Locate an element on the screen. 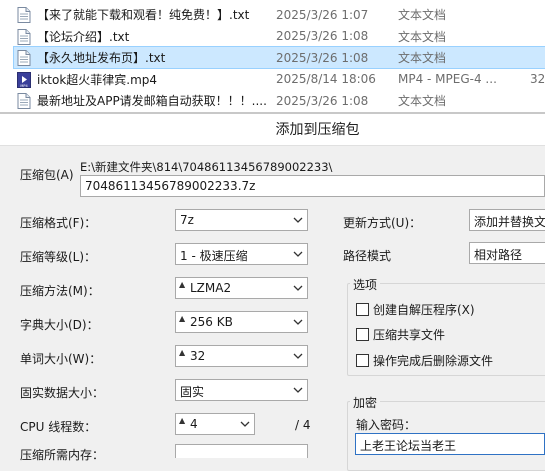  level-value: 1 - 极速压缩 is located at coordinates (214, 256).